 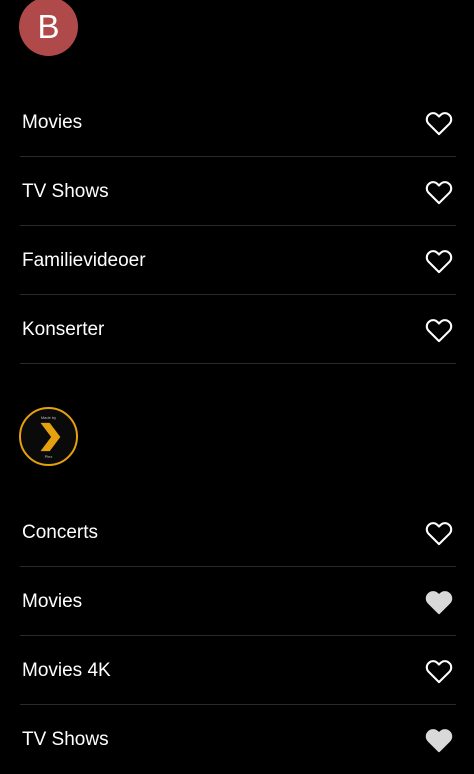 I want to click on library-row-konserter: Konserter, so click(x=238, y=330).